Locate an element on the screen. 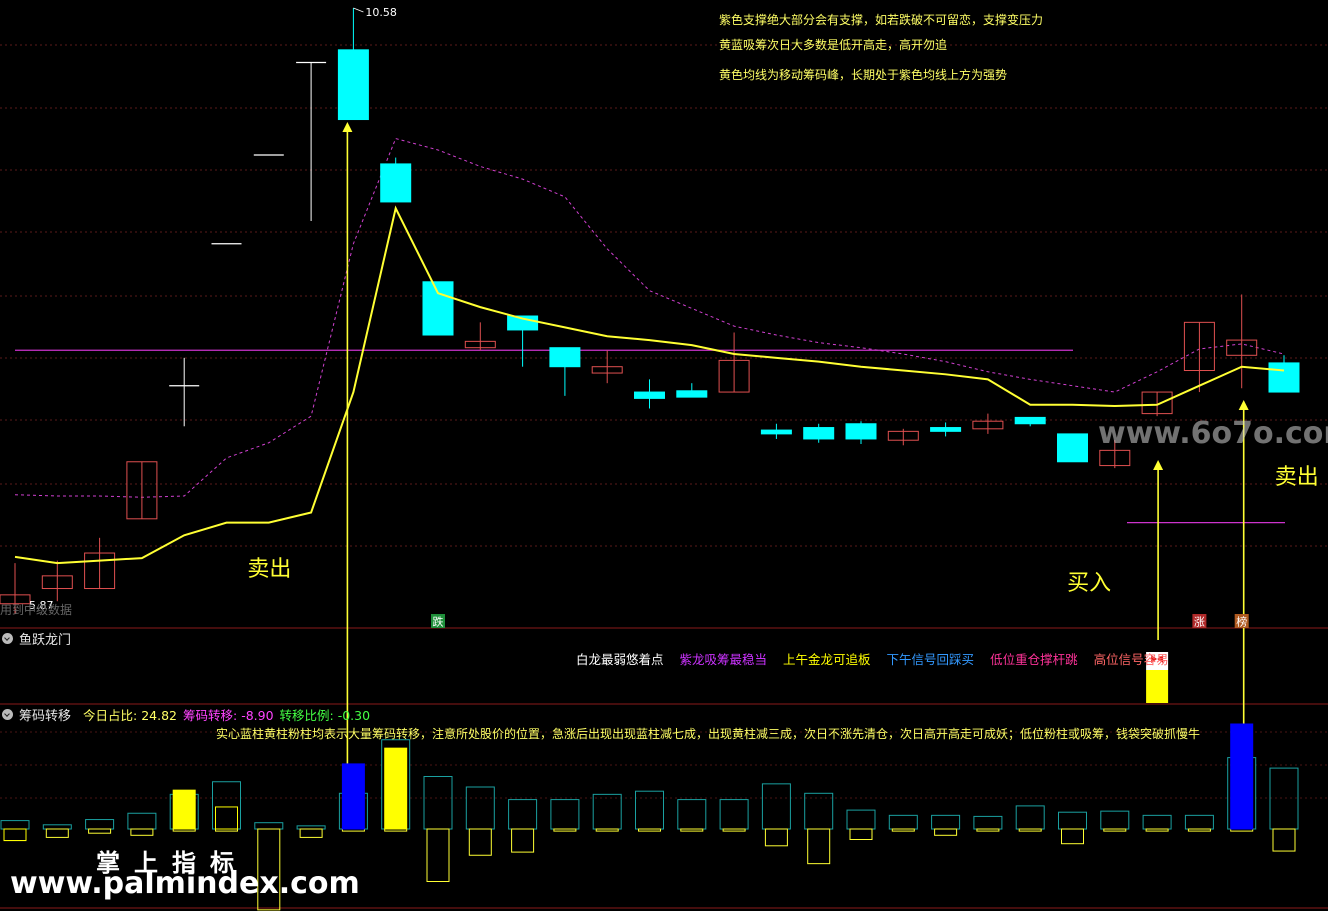  annotation-buy: 买入 is located at coordinates (1089, 583).